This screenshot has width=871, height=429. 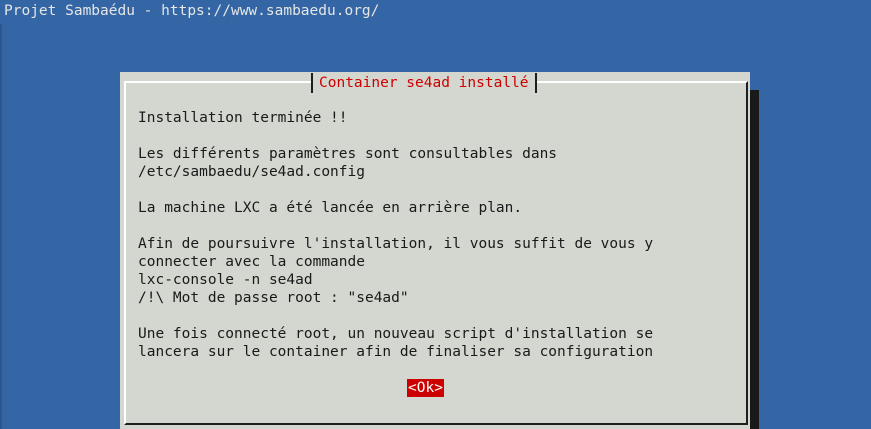 I want to click on terminal-left-edge, so click(x=1, y=226).